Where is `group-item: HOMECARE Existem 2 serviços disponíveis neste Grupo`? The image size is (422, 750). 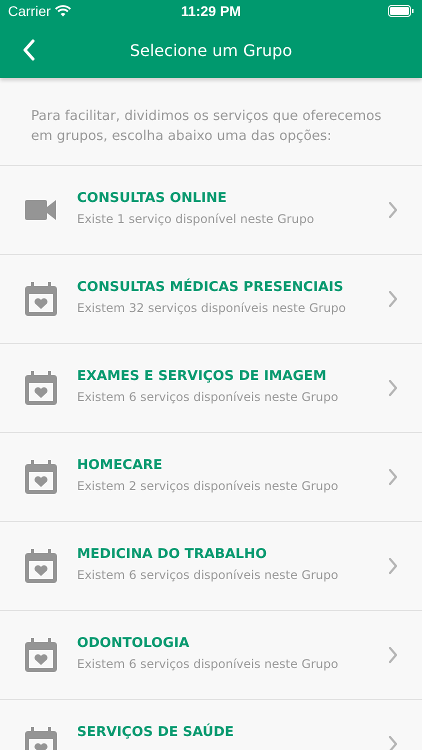 group-item: HOMECARE Existem 2 serviços disponíveis neste Grupo is located at coordinates (211, 477).